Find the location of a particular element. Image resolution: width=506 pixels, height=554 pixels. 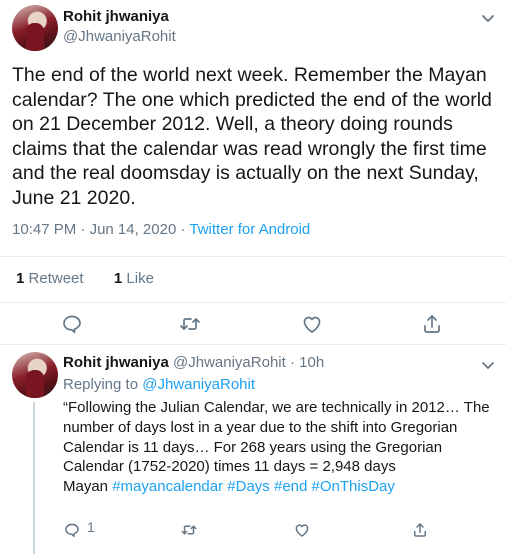

tweet-time: 10:47 PM is located at coordinates (44, 229).